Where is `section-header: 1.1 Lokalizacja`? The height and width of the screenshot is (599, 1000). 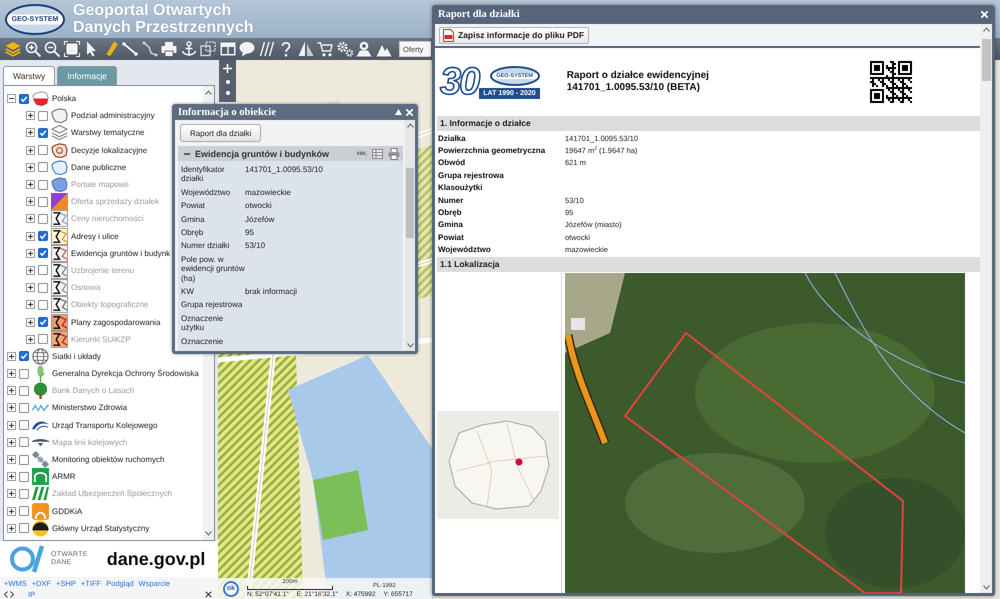
section-header: 1.1 Lokalizacja is located at coordinates (708, 264).